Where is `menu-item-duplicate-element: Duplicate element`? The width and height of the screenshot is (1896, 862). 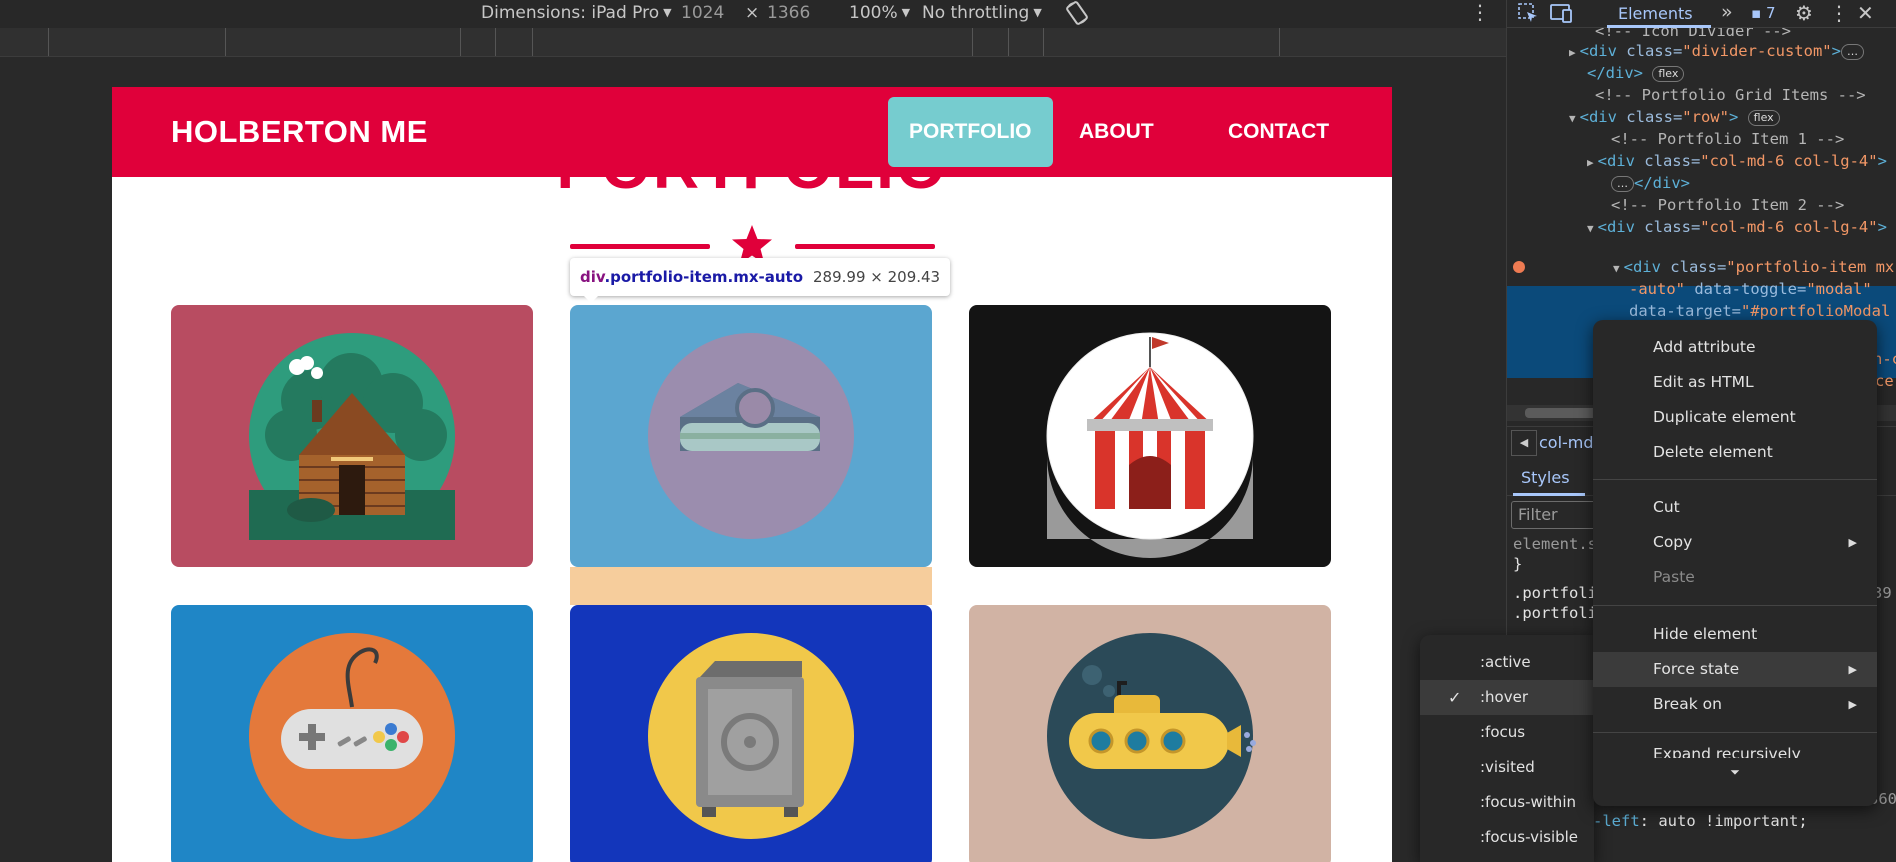 menu-item-duplicate-element: Duplicate element is located at coordinates (1735, 417).